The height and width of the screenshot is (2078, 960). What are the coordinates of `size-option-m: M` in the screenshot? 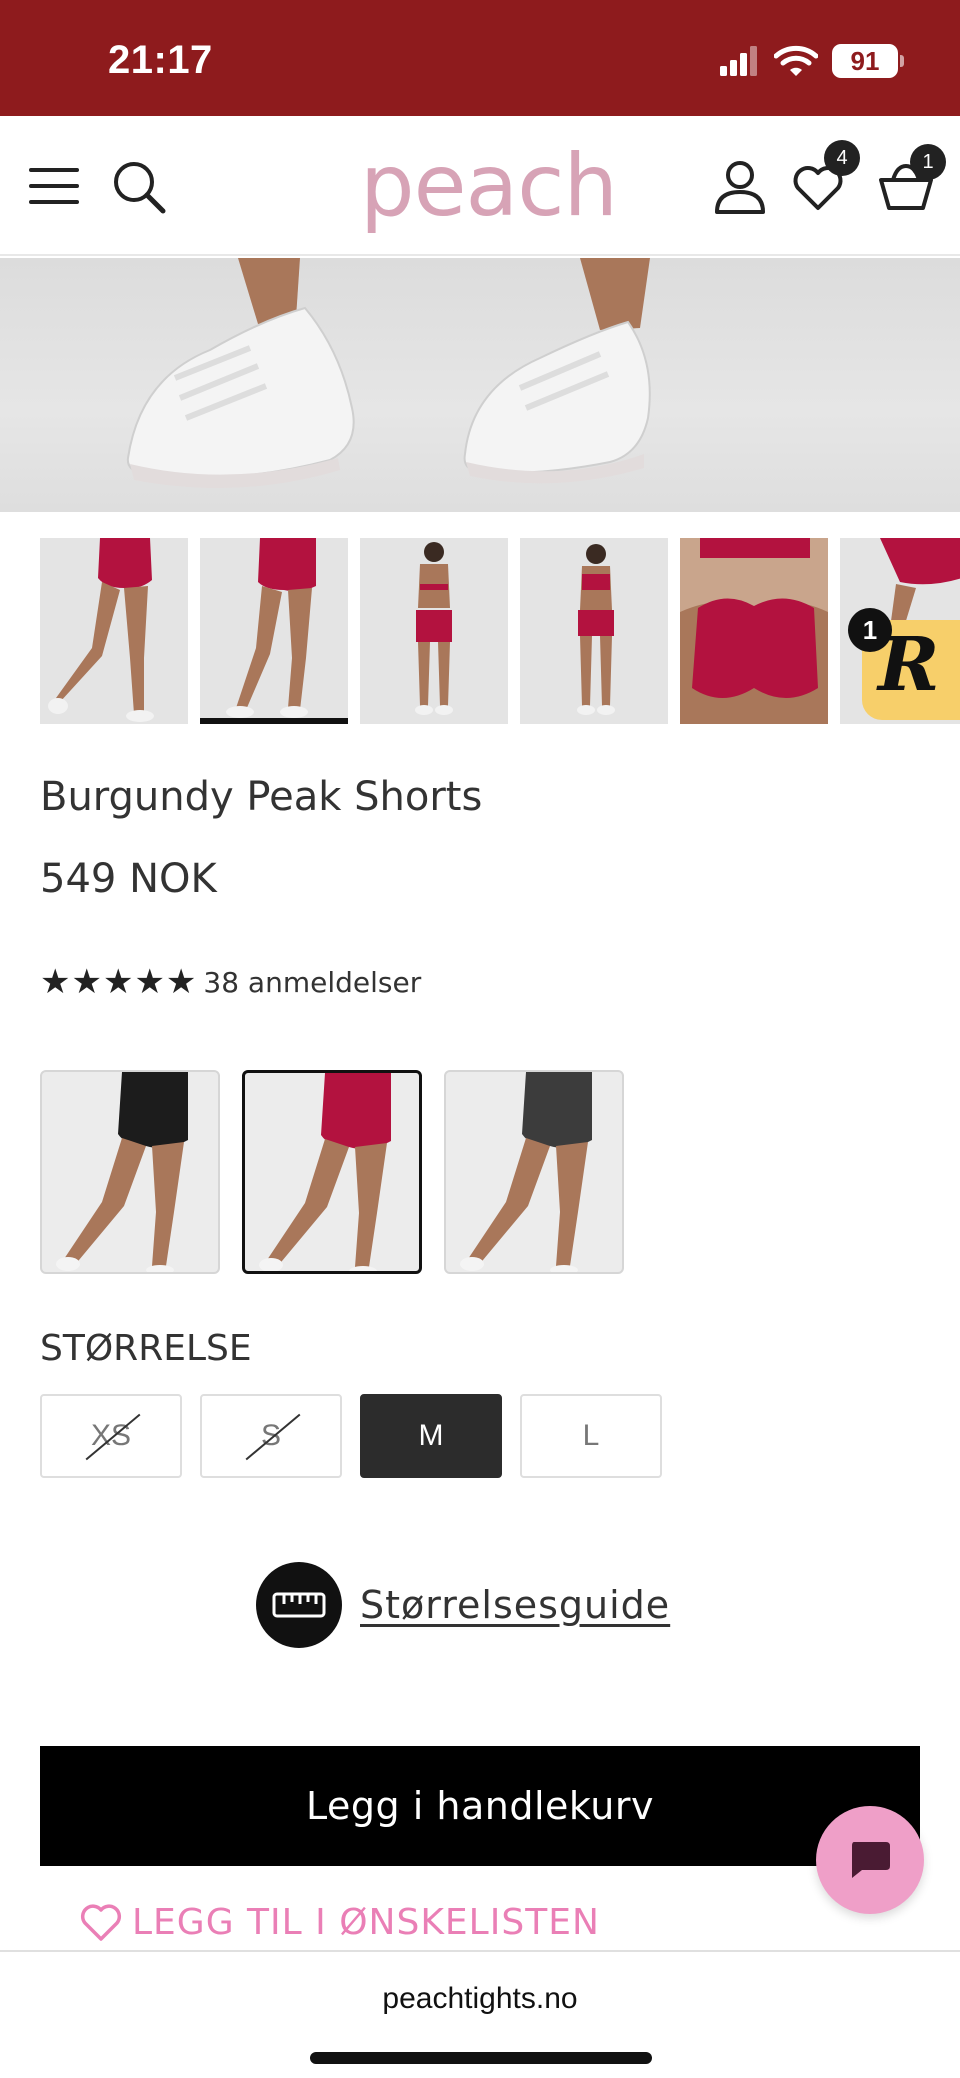 It's located at (431, 1436).